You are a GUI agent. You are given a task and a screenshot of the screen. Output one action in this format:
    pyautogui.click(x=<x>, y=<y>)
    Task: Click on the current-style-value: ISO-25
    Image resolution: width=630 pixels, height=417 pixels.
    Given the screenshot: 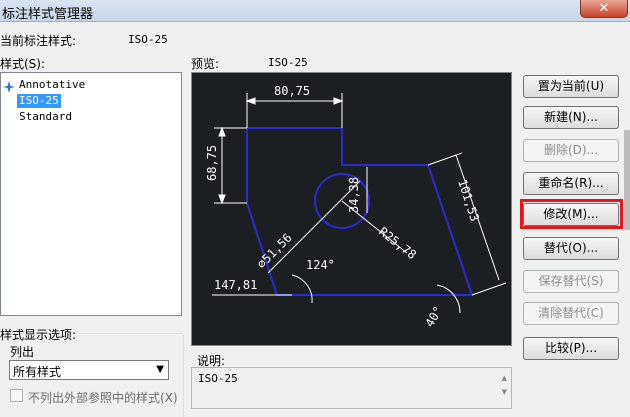 What is the action you would take?
    pyautogui.click(x=148, y=39)
    